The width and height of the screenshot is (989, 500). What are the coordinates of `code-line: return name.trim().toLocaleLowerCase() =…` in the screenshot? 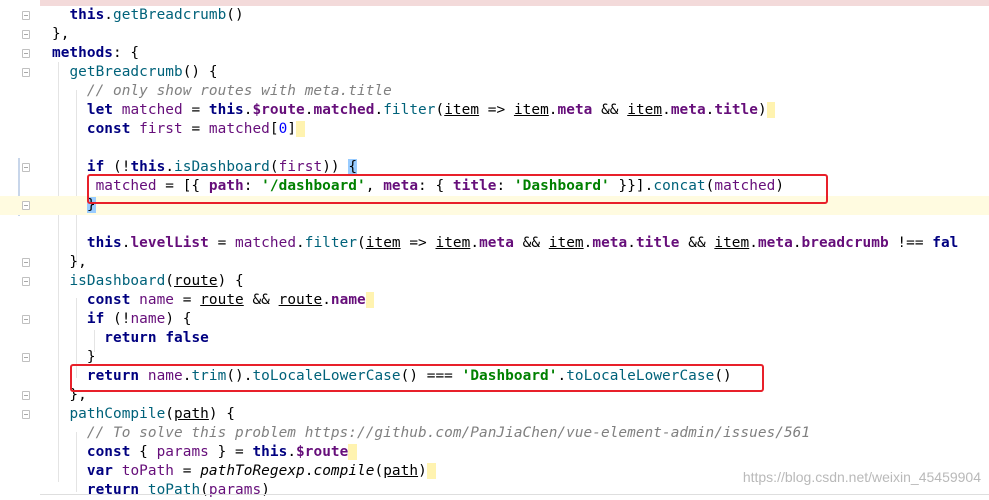 It's located at (494, 376).